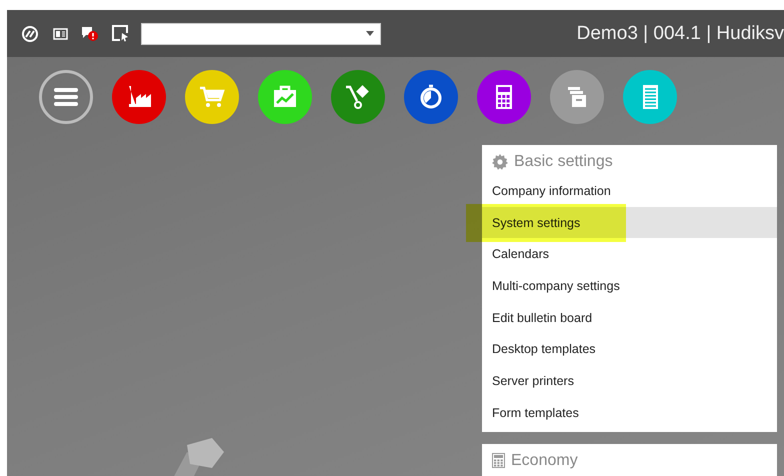  What do you see at coordinates (629, 191) in the screenshot?
I see `menu-item: Company information` at bounding box center [629, 191].